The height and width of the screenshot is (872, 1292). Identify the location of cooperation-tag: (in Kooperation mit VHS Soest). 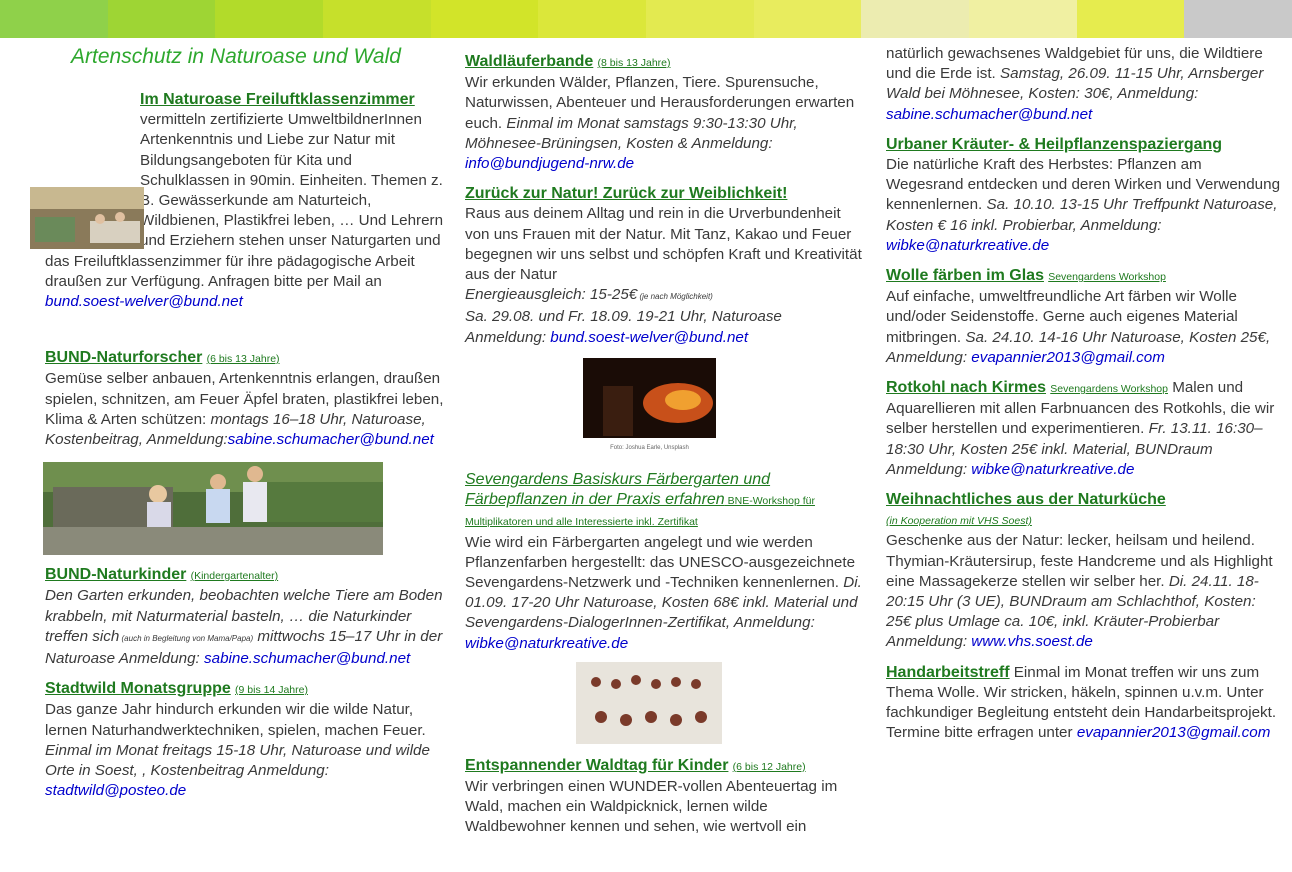
(959, 521).